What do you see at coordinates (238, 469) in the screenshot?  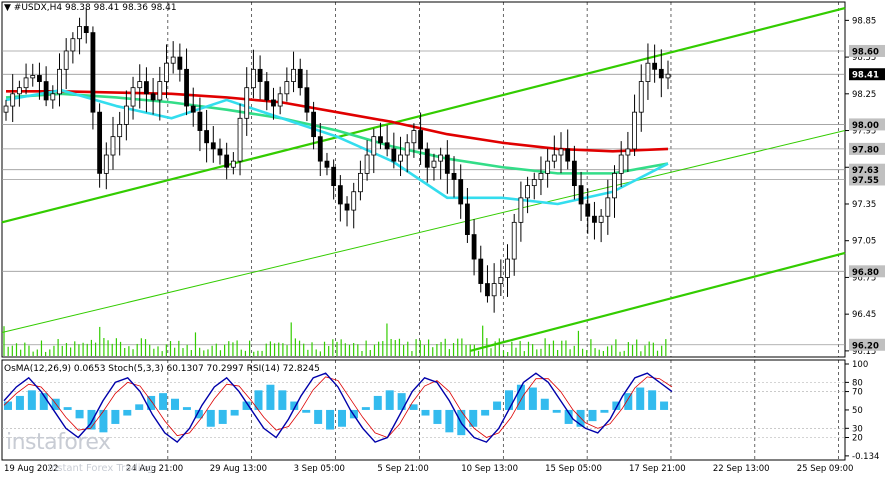 I see `time-label: 29 Aug 13:00` at bounding box center [238, 469].